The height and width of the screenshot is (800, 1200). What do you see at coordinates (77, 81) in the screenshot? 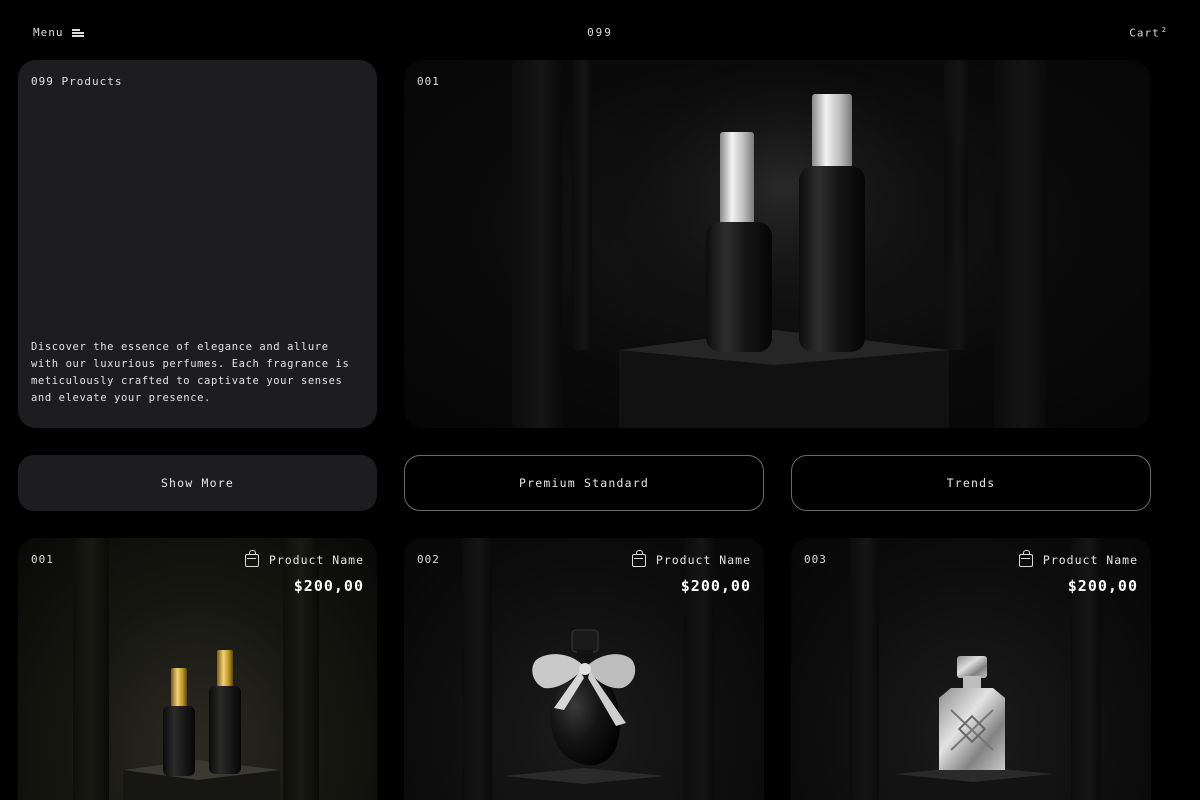
I see `products-count-tag: 099 Products` at bounding box center [77, 81].